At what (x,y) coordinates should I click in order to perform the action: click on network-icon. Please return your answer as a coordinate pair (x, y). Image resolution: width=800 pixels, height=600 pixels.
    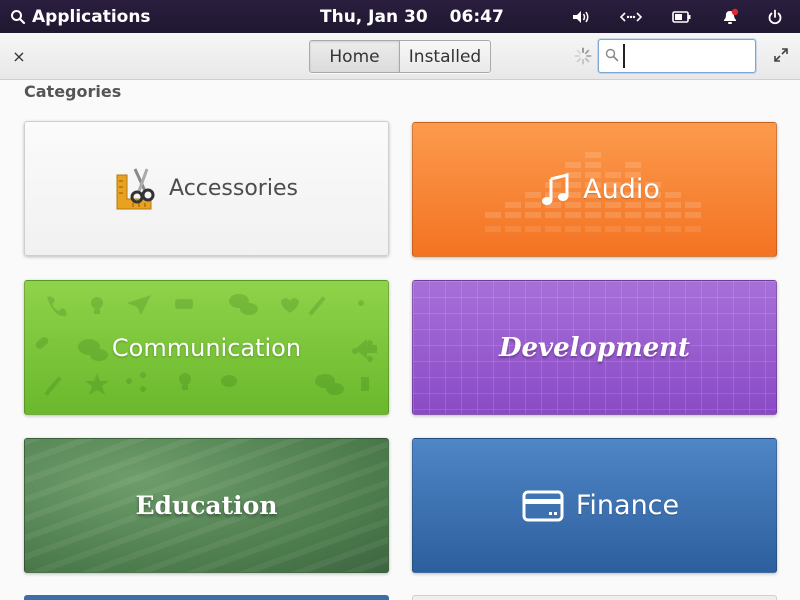
    Looking at the image, I should click on (631, 16).